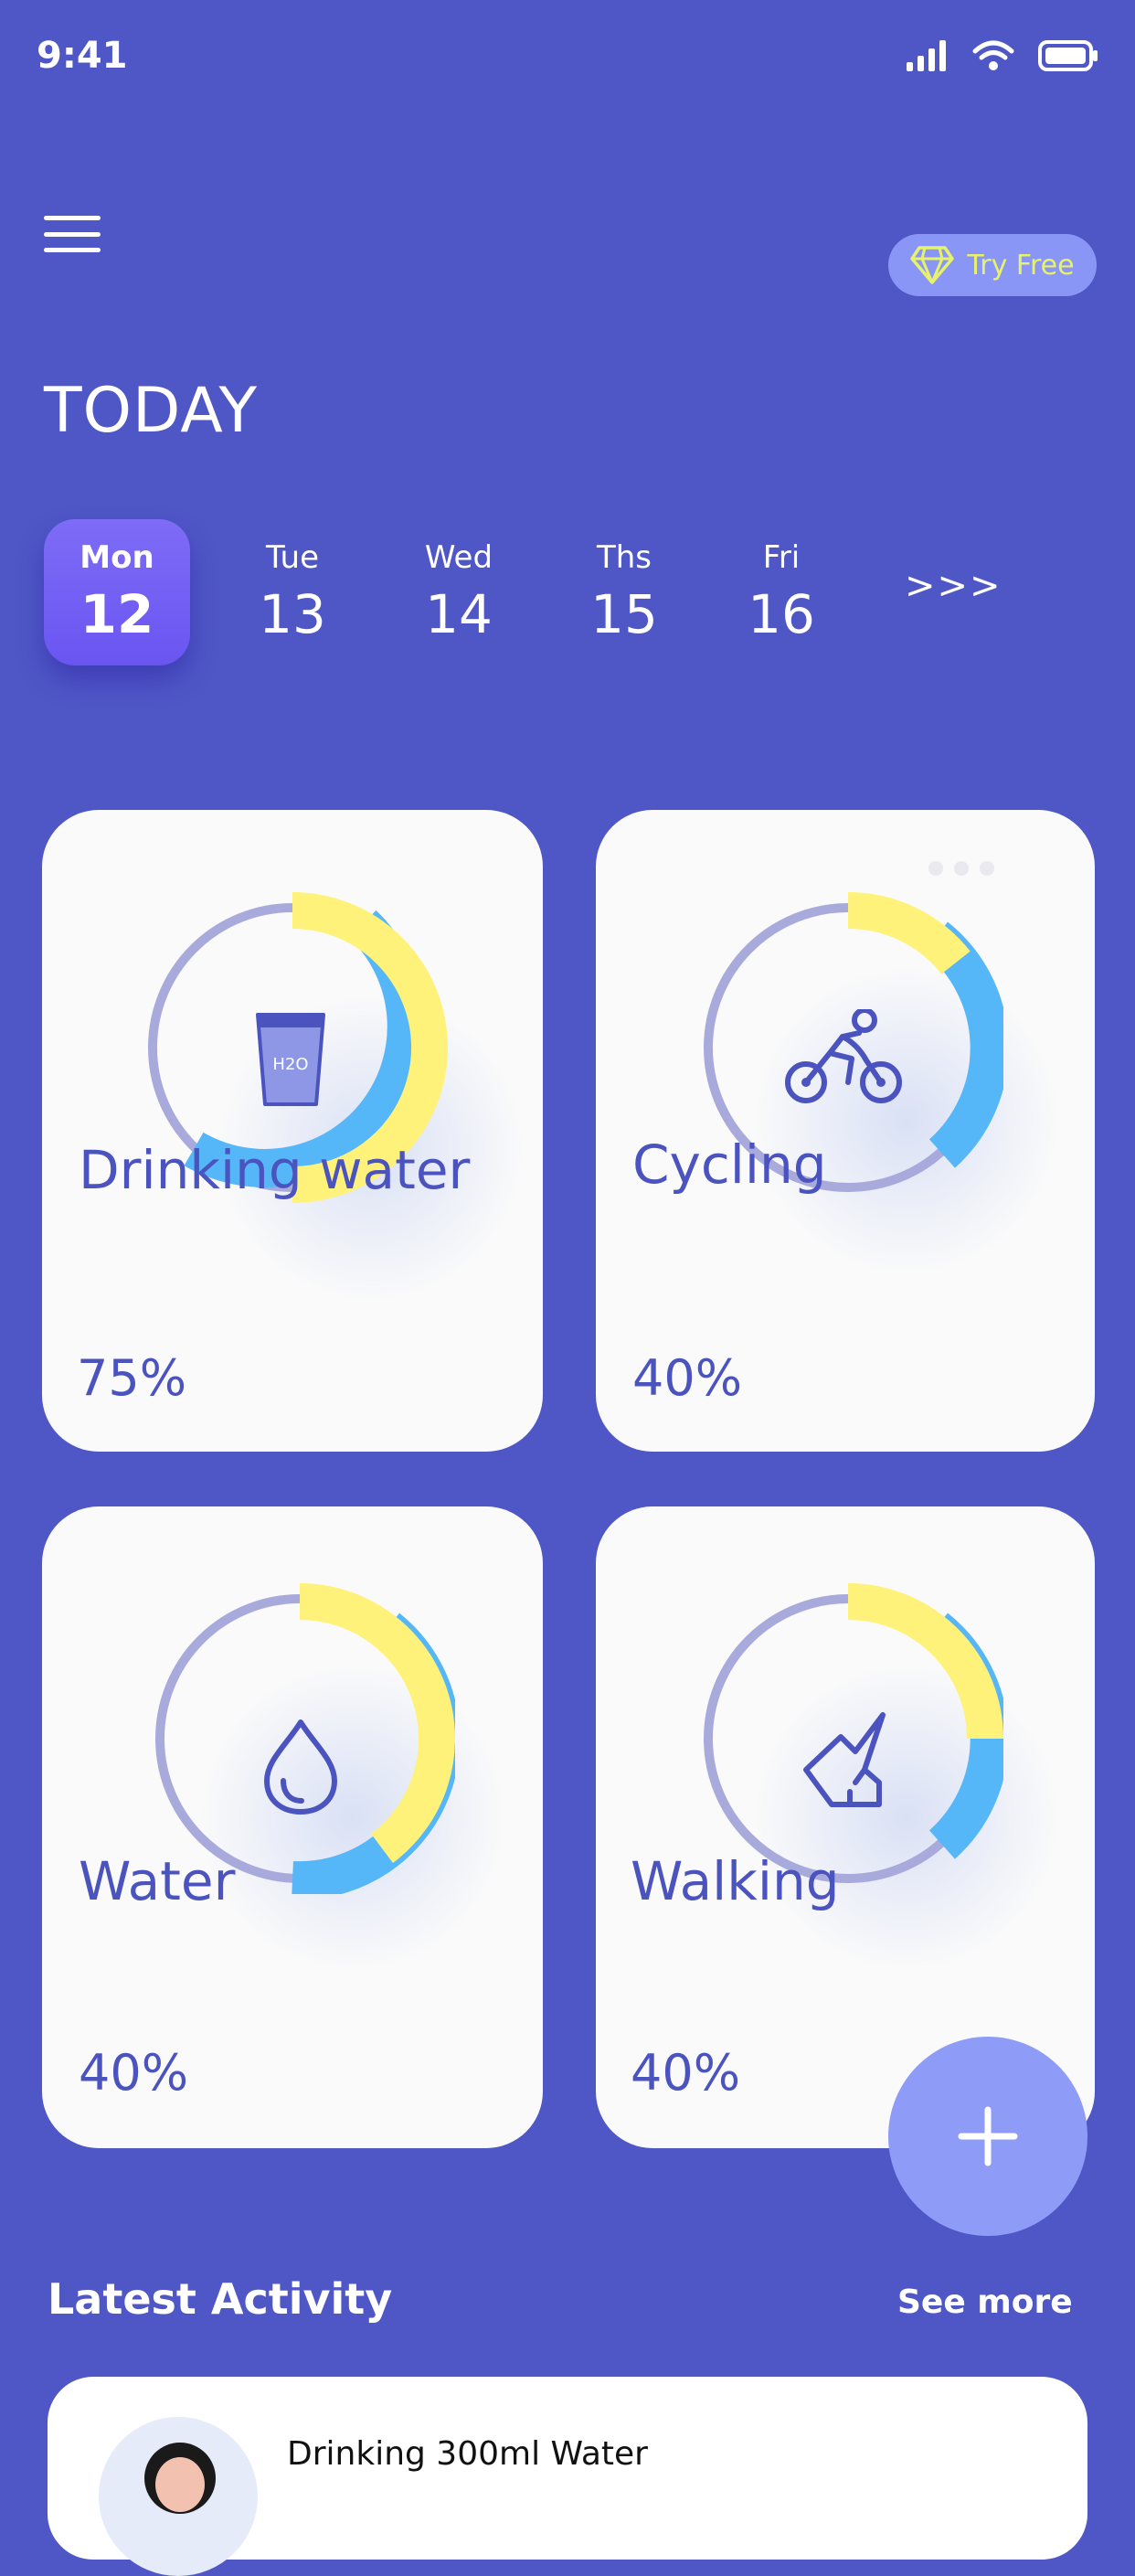 This screenshot has height=2576, width=1135. What do you see at coordinates (844, 1759) in the screenshot?
I see `sneaker-icon` at bounding box center [844, 1759].